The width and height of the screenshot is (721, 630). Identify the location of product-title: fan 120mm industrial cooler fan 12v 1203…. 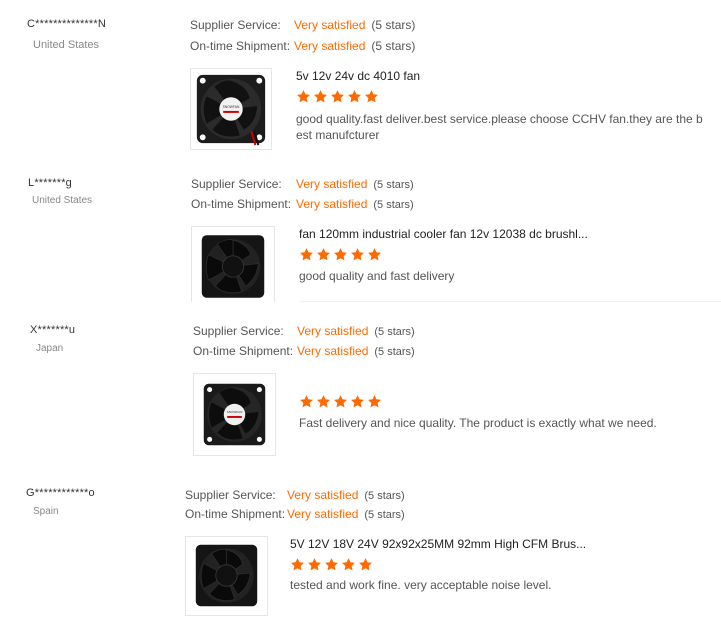
(443, 234).